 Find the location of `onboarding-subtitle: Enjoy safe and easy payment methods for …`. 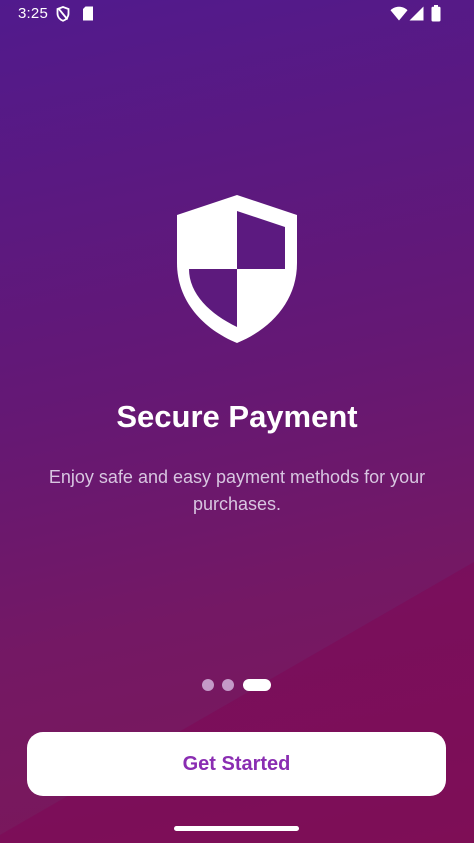

onboarding-subtitle: Enjoy safe and easy payment methods for … is located at coordinates (237, 490).